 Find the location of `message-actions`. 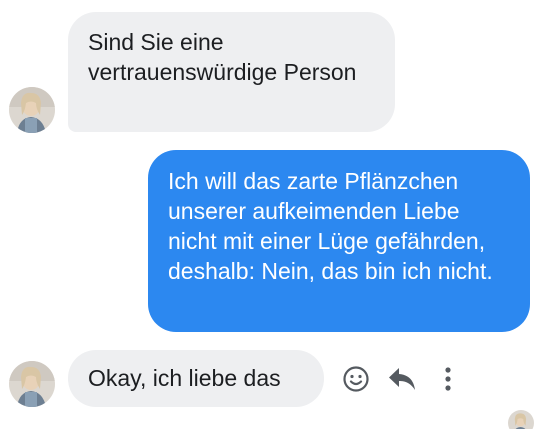

message-actions is located at coordinates (409, 379).